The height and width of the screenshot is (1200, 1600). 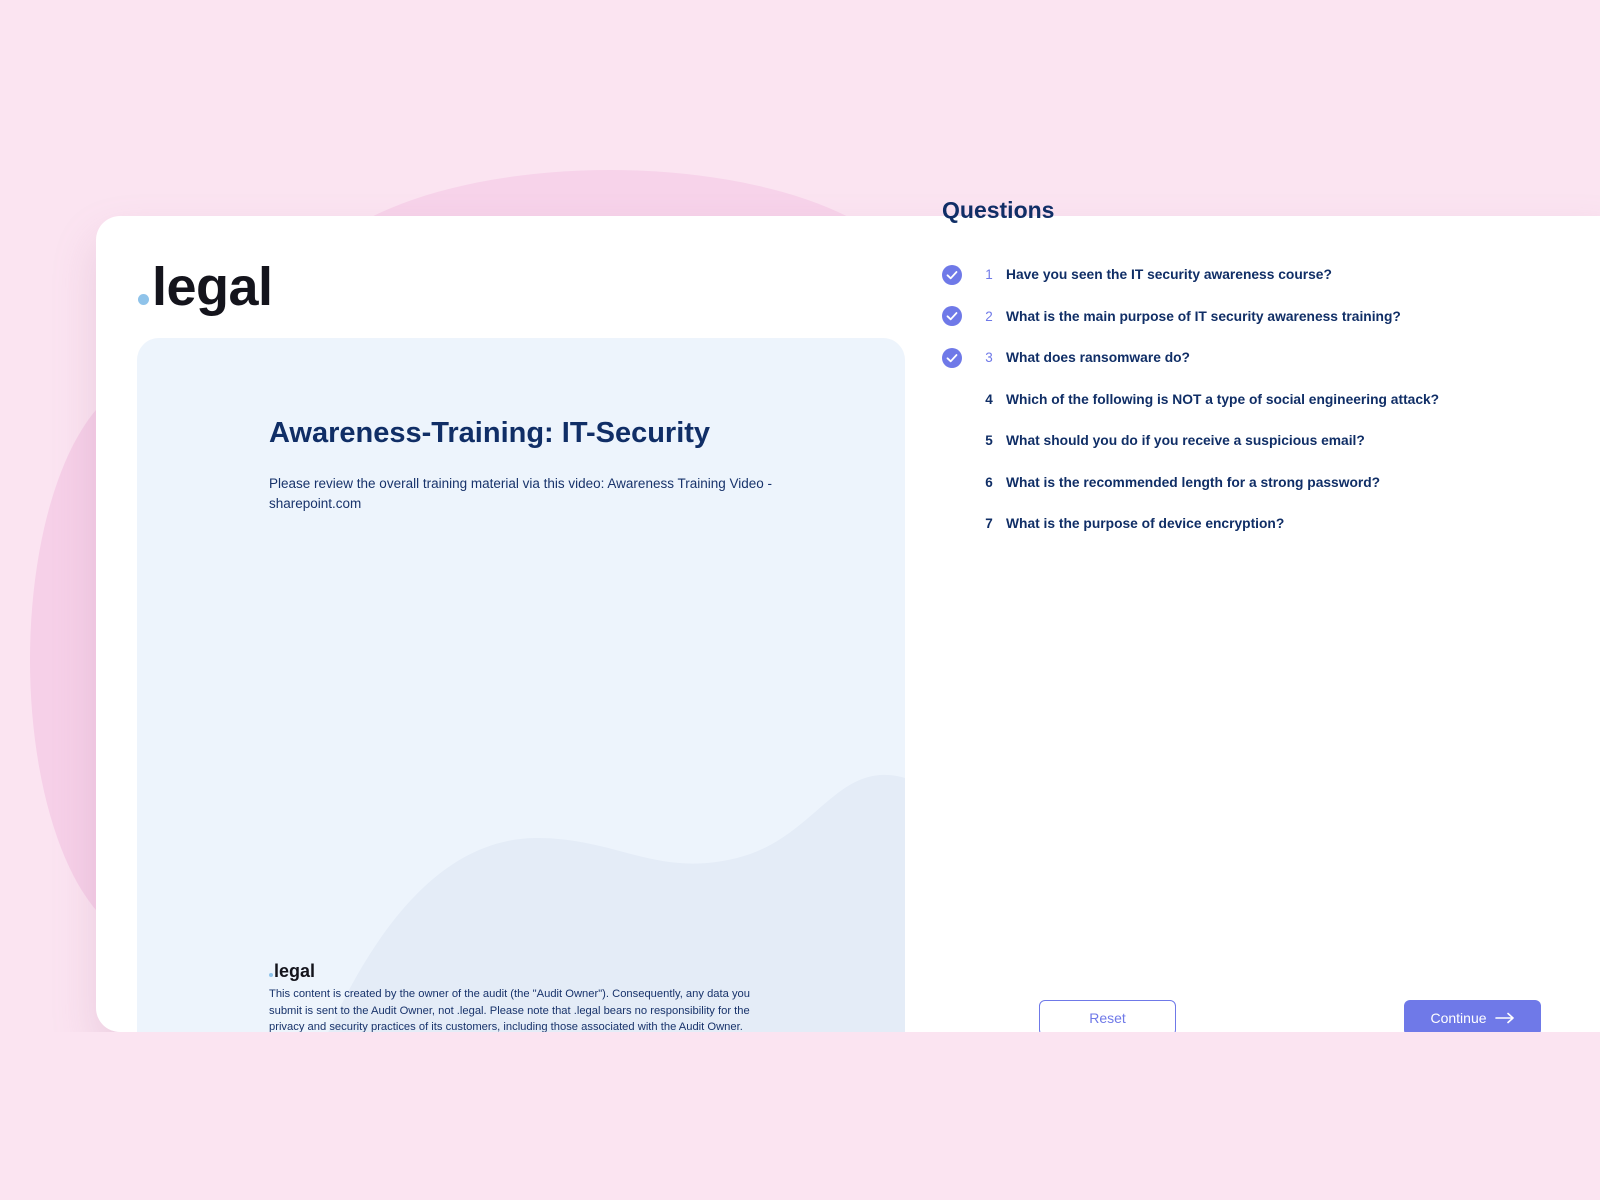 What do you see at coordinates (1098, 358) in the screenshot?
I see `question-text: What does ransomware do?` at bounding box center [1098, 358].